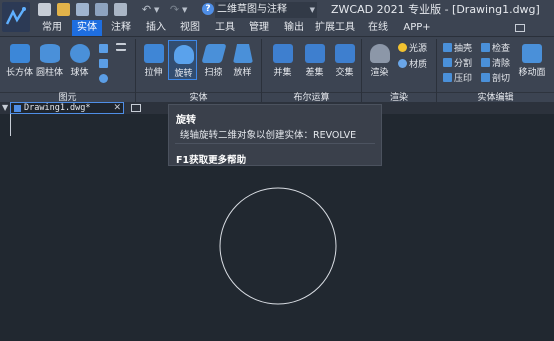 The width and height of the screenshot is (554, 341). What do you see at coordinates (79, 73) in the screenshot?
I see `sphere-label: 球体` at bounding box center [79, 73].